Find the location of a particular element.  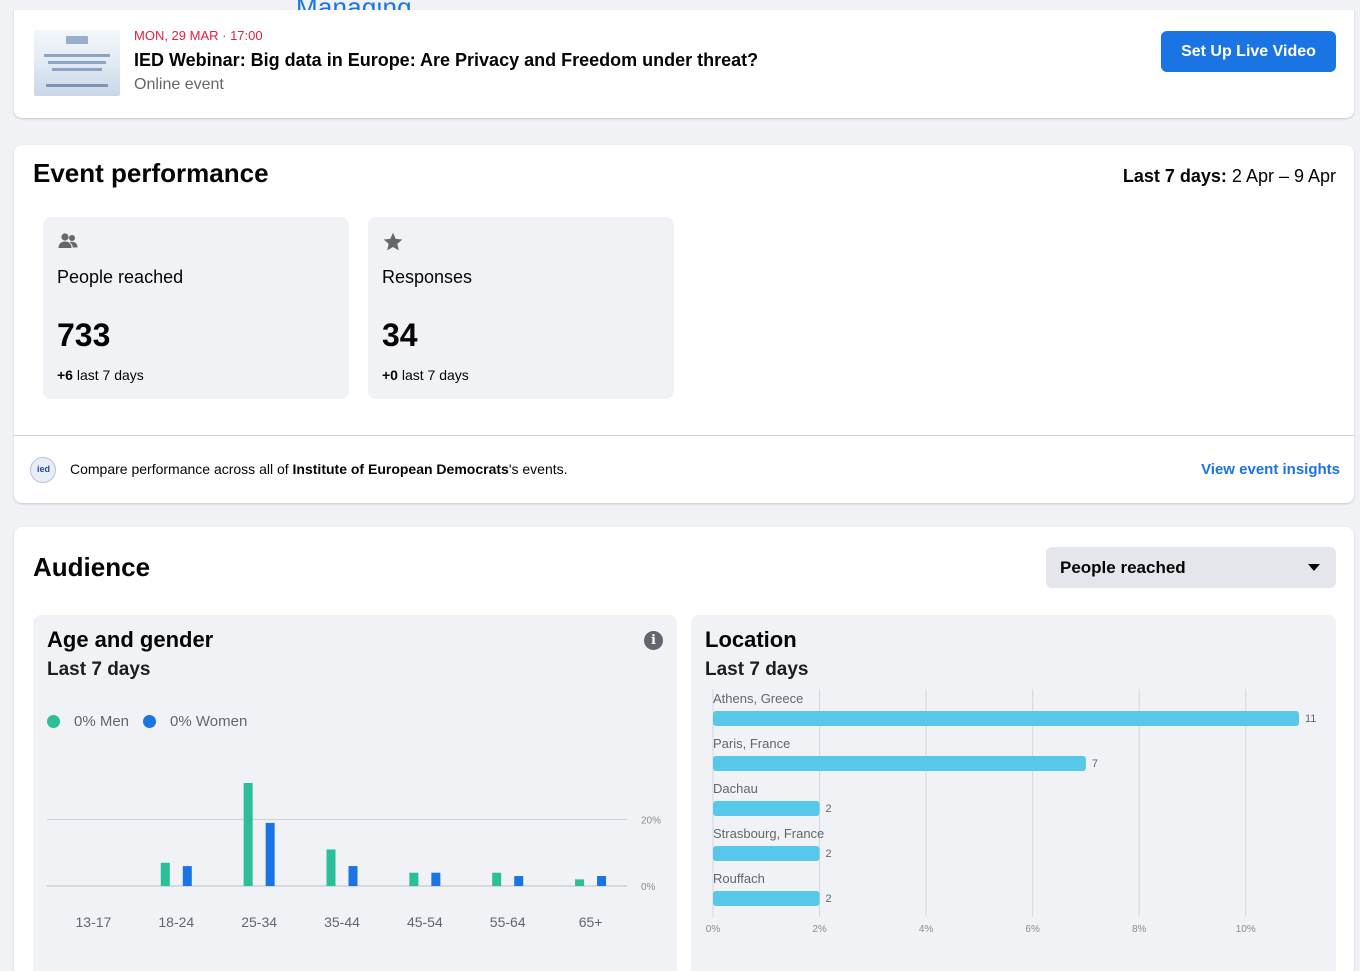

compare-prefix: Compare performance across all of is located at coordinates (179, 469).